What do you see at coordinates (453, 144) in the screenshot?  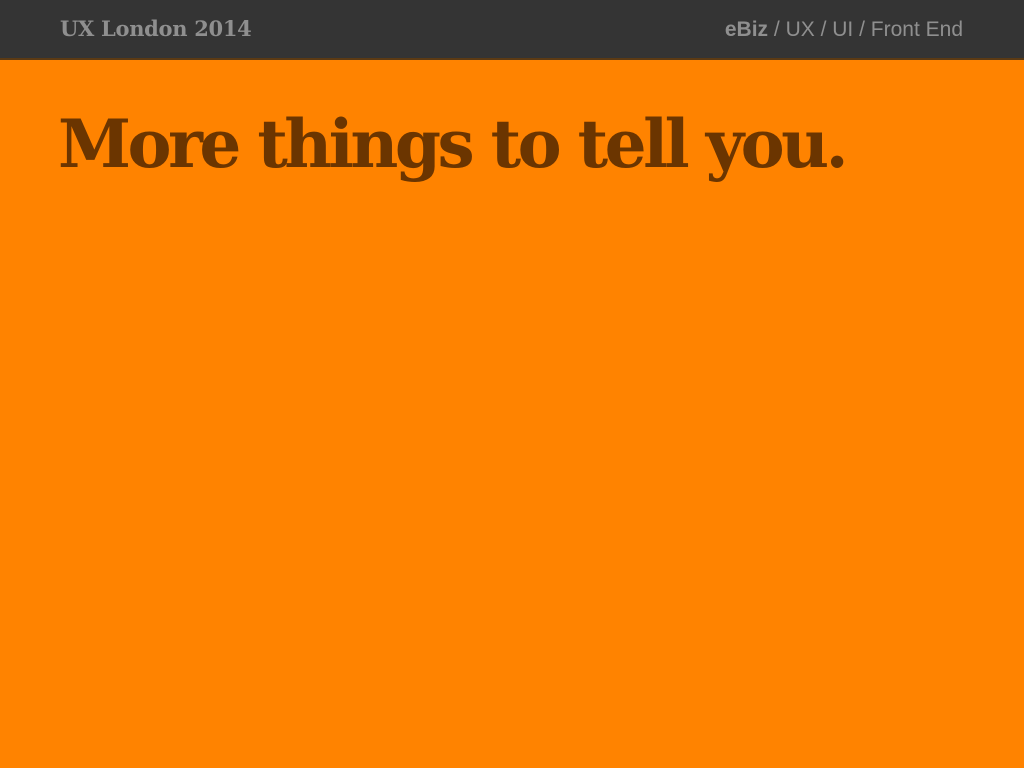 I see `slide-title: More things to tell you.` at bounding box center [453, 144].